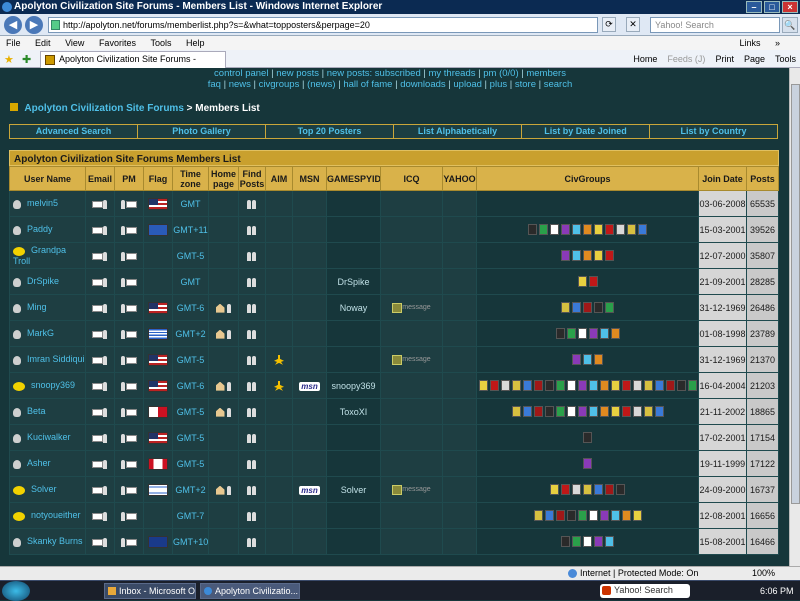 This screenshot has width=800, height=601. What do you see at coordinates (754, 7) in the screenshot?
I see `minimize-button: –` at bounding box center [754, 7].